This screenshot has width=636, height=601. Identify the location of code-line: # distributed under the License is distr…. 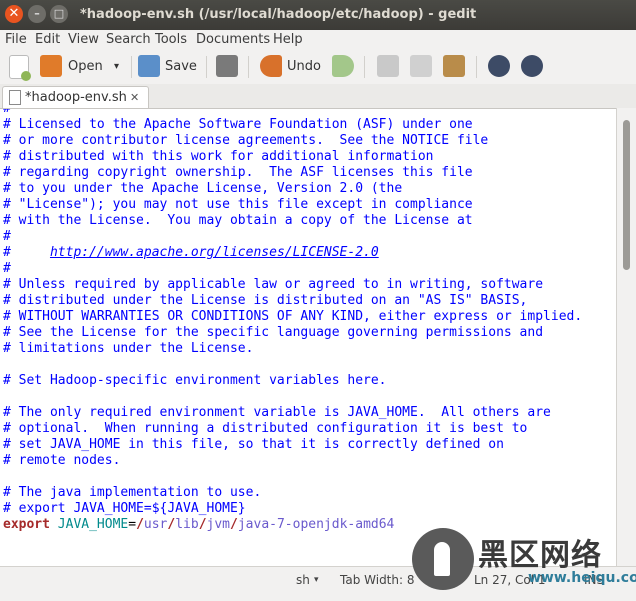
(265, 300).